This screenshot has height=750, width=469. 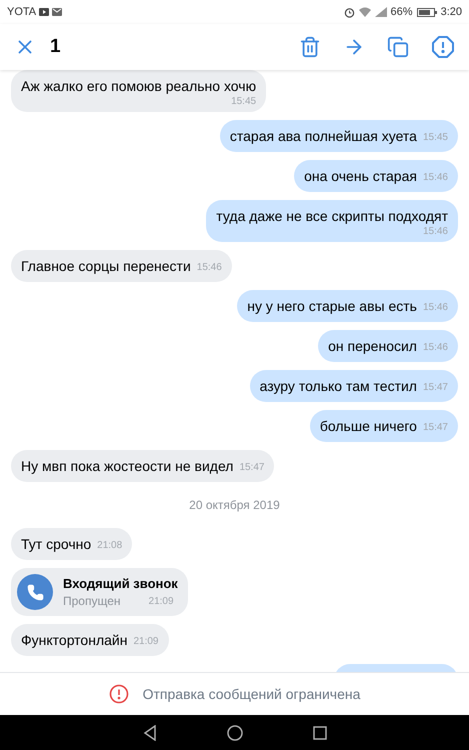 I want to click on call-bubble: Входящий звонок Пропущен 21:09, so click(x=99, y=592).